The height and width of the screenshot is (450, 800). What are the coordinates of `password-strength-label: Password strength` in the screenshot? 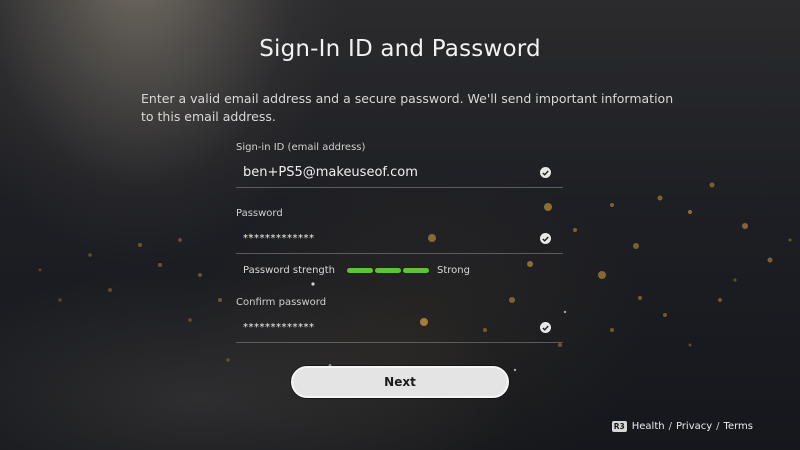 It's located at (289, 270).